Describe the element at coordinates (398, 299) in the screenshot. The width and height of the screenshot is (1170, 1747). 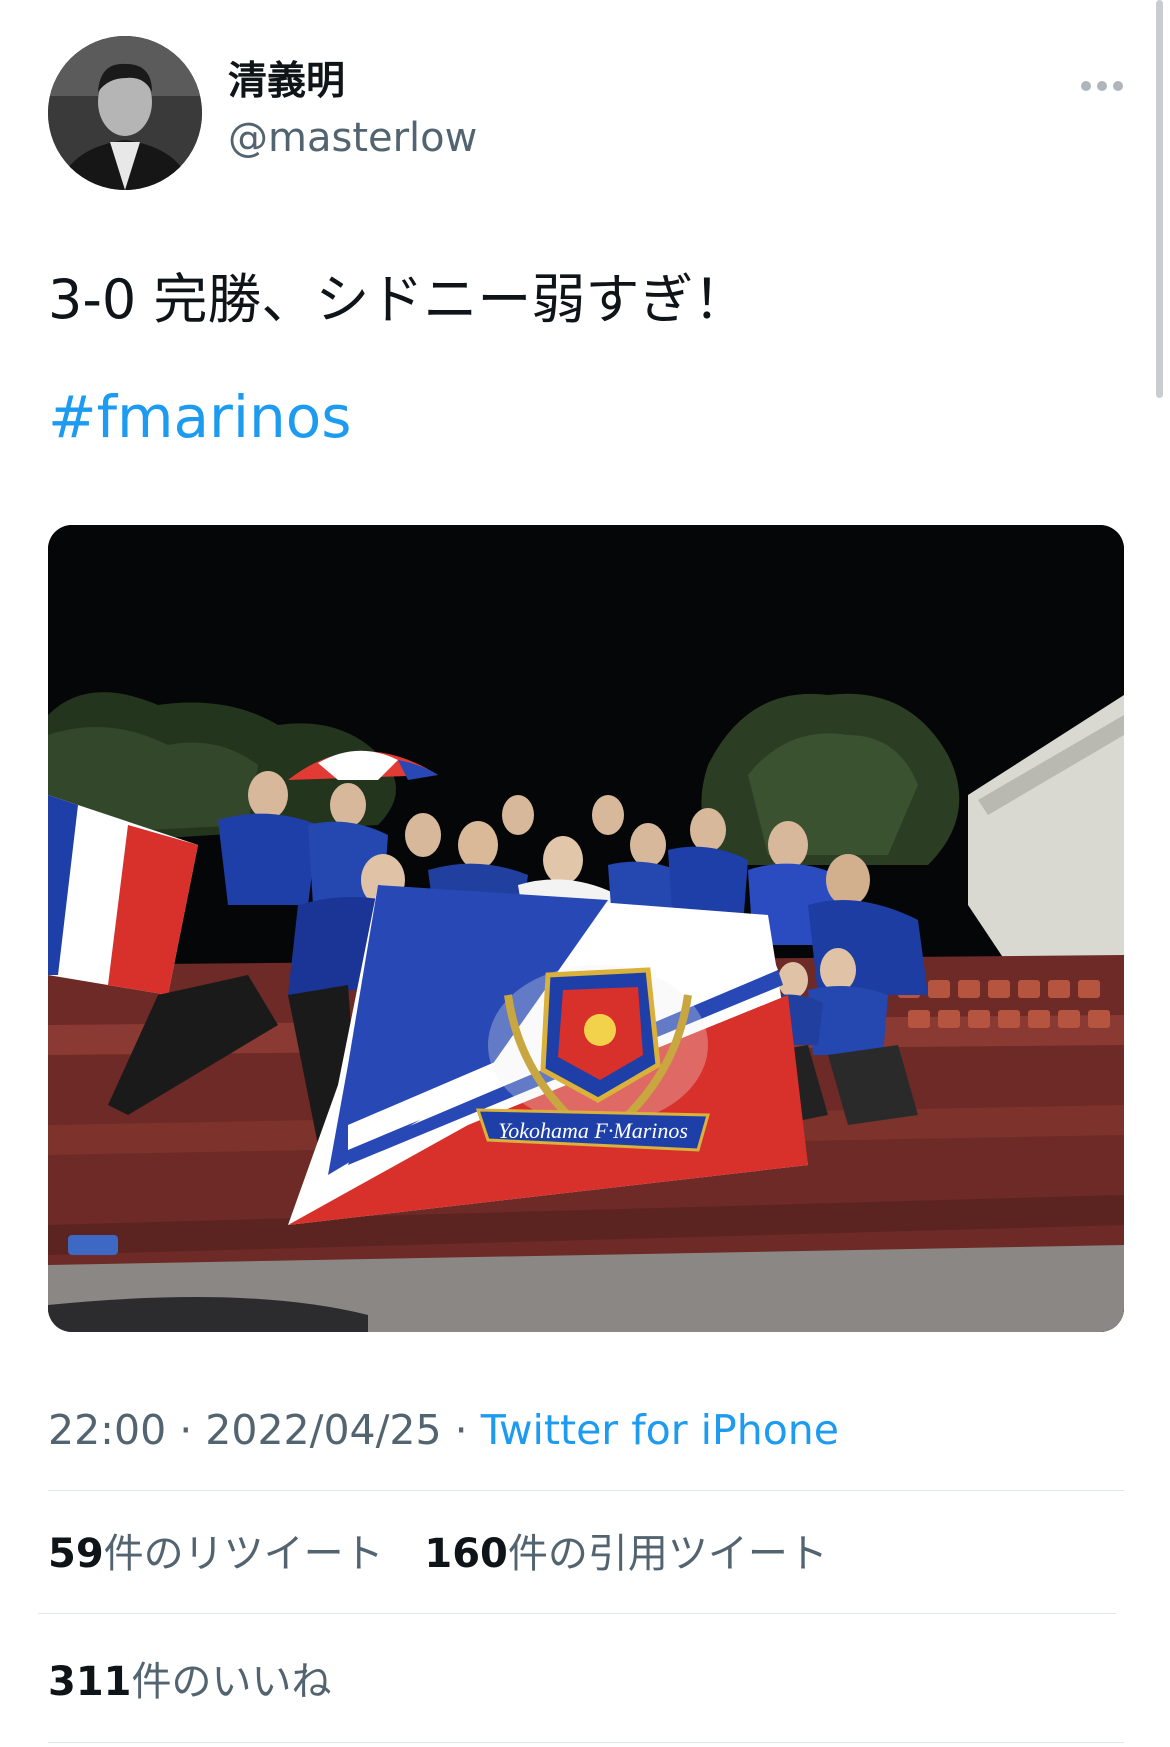
I see `tweet-text: 3-0 完勝、シドニー弱すぎ！` at that location.